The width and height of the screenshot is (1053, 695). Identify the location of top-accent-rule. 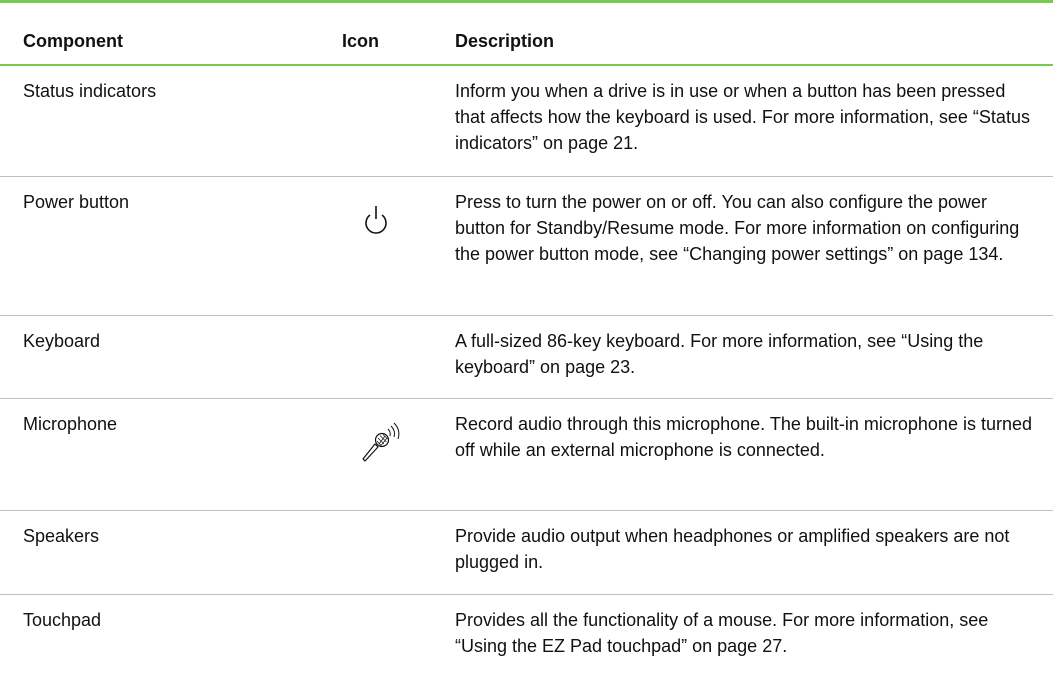
(526, 1).